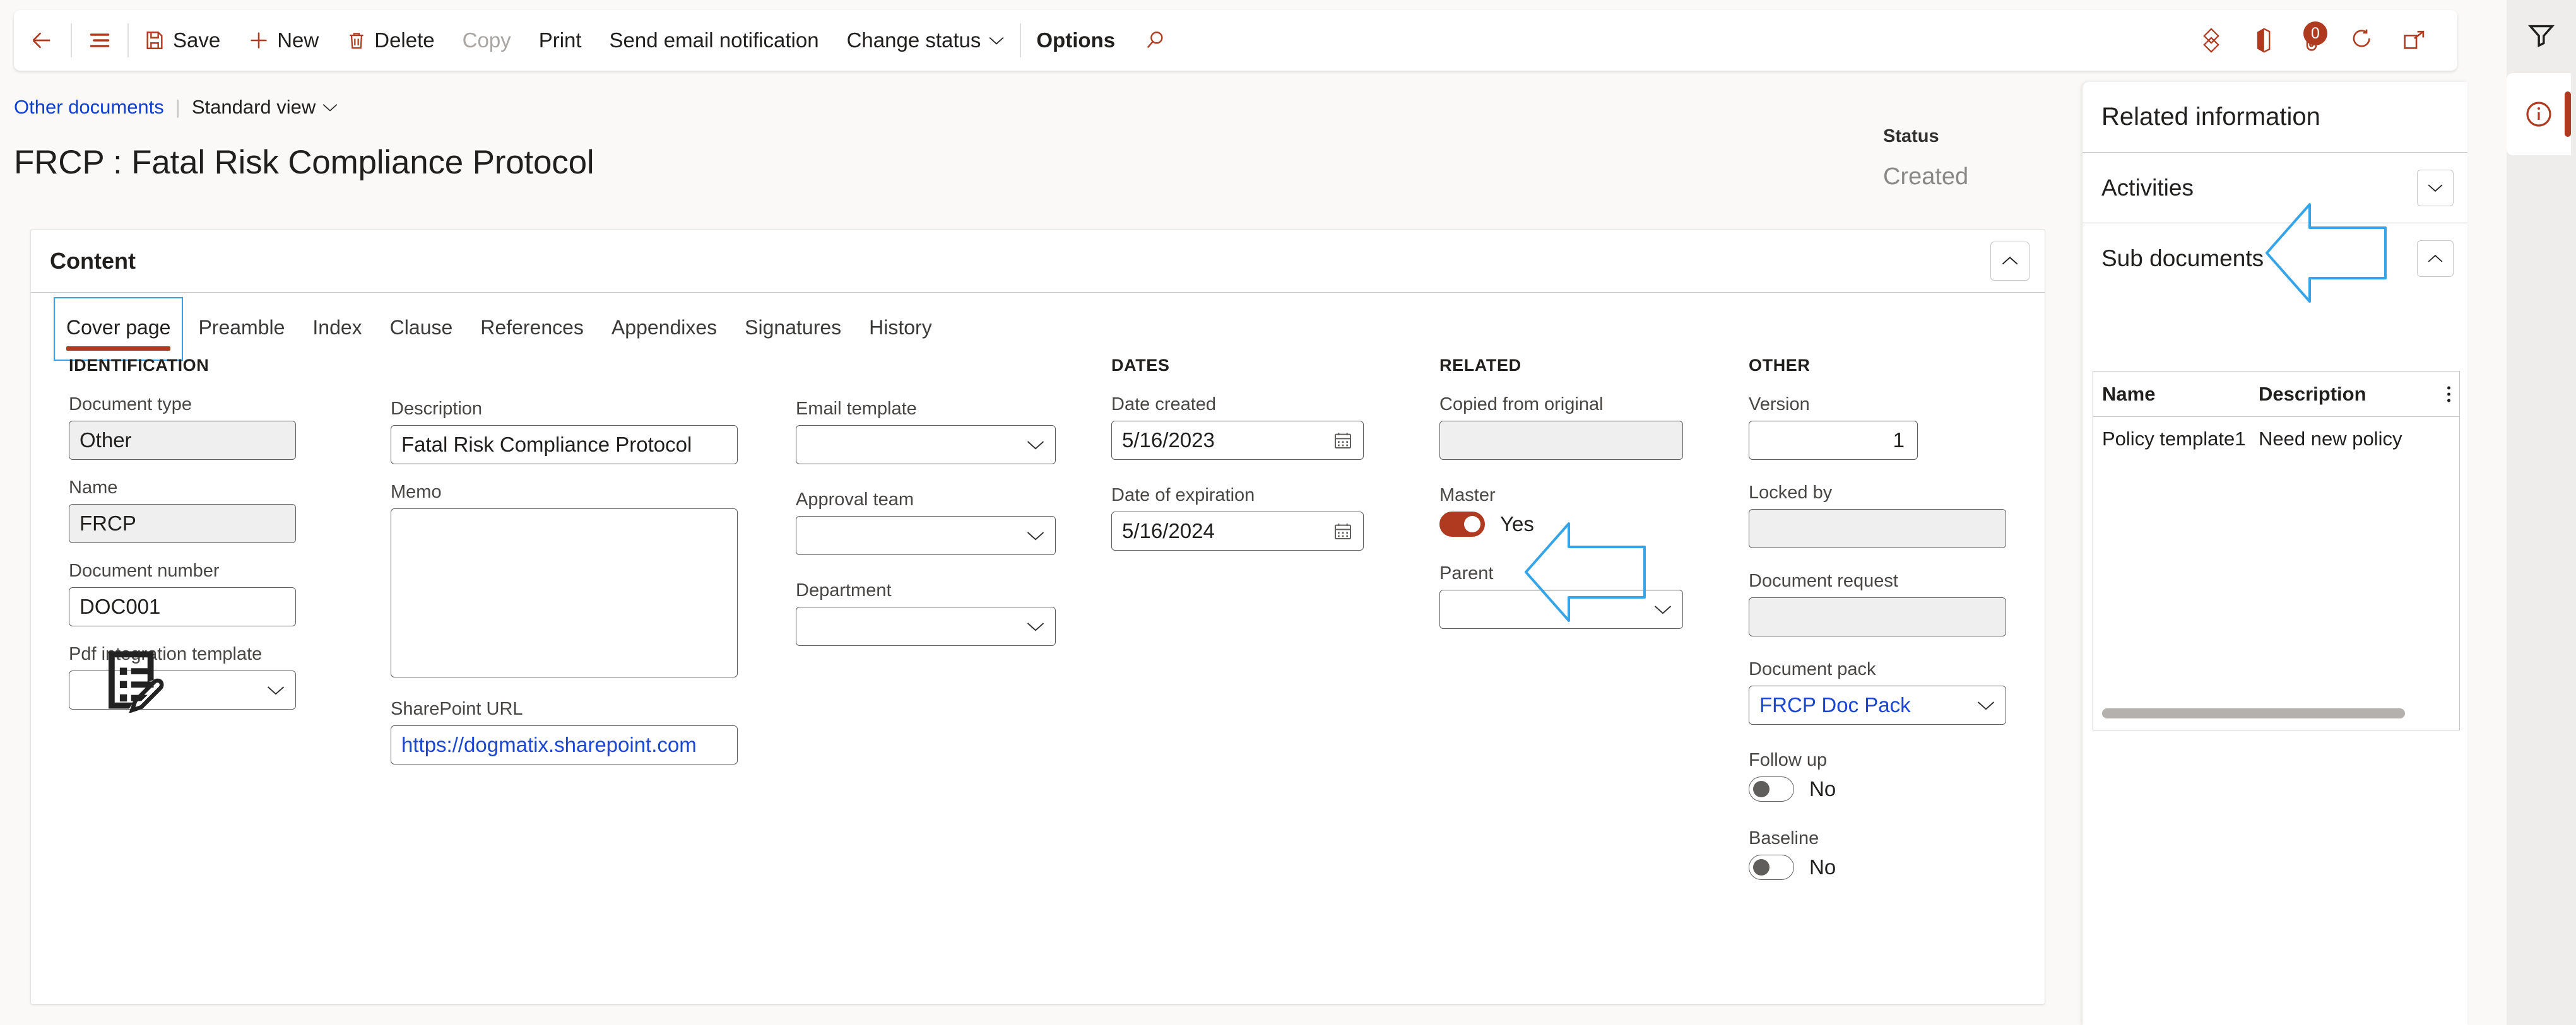 The image size is (2576, 1025). I want to click on tab-signatures: Signatures, so click(793, 329).